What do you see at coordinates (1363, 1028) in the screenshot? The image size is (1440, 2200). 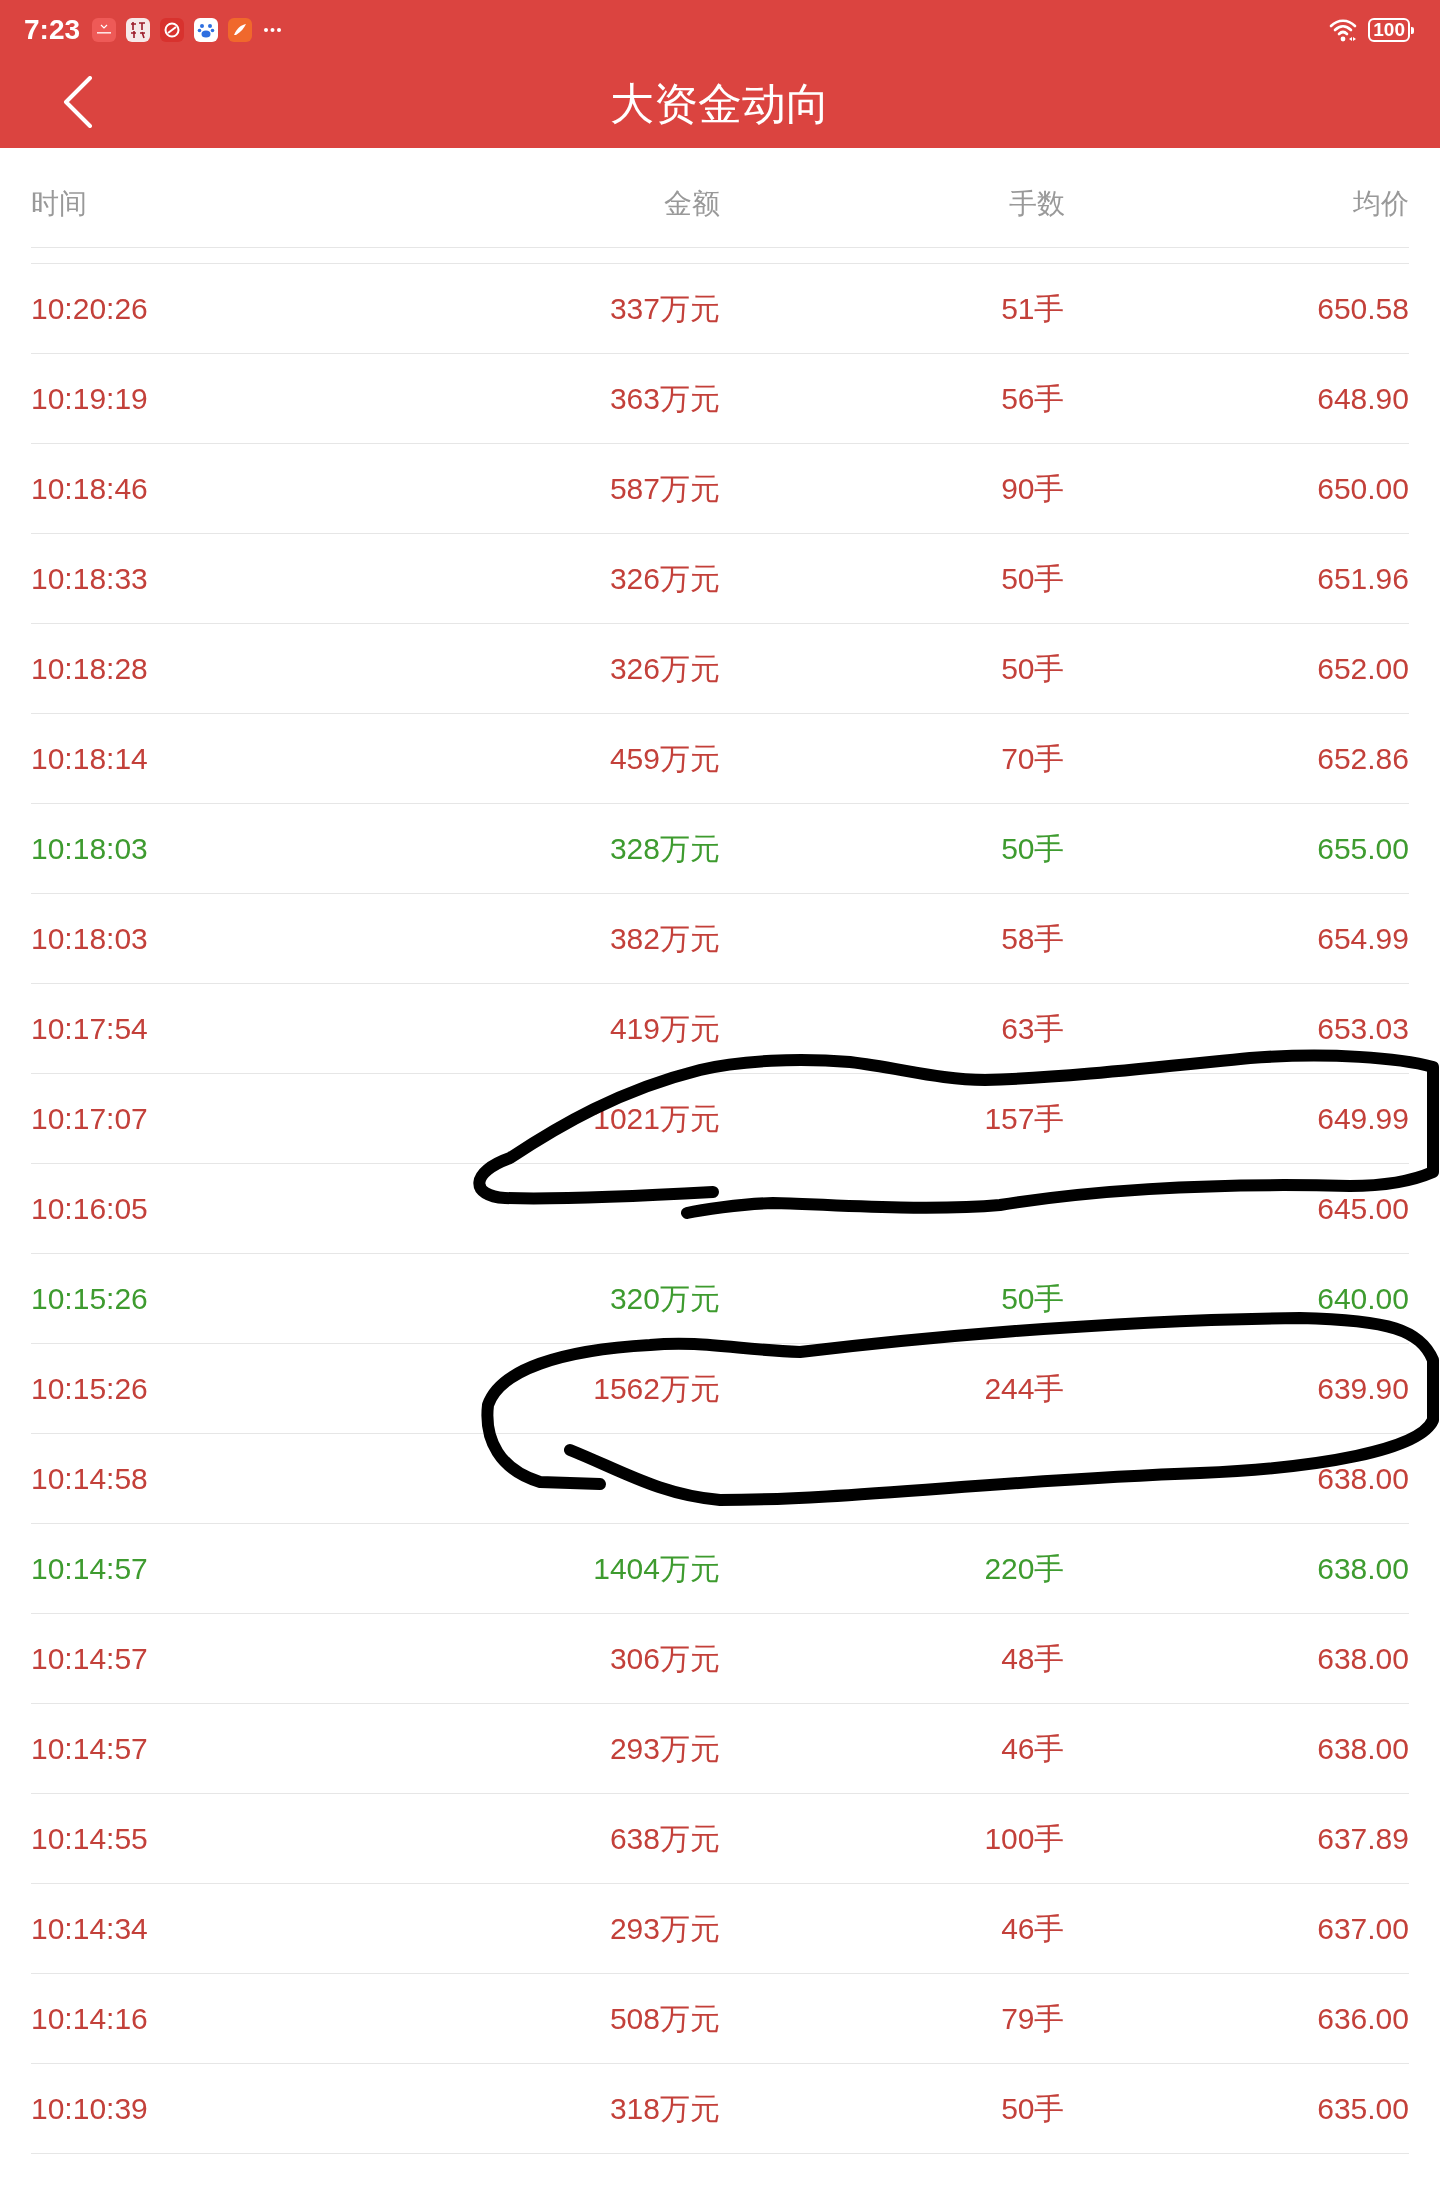 I see `price-text: 653.03` at bounding box center [1363, 1028].